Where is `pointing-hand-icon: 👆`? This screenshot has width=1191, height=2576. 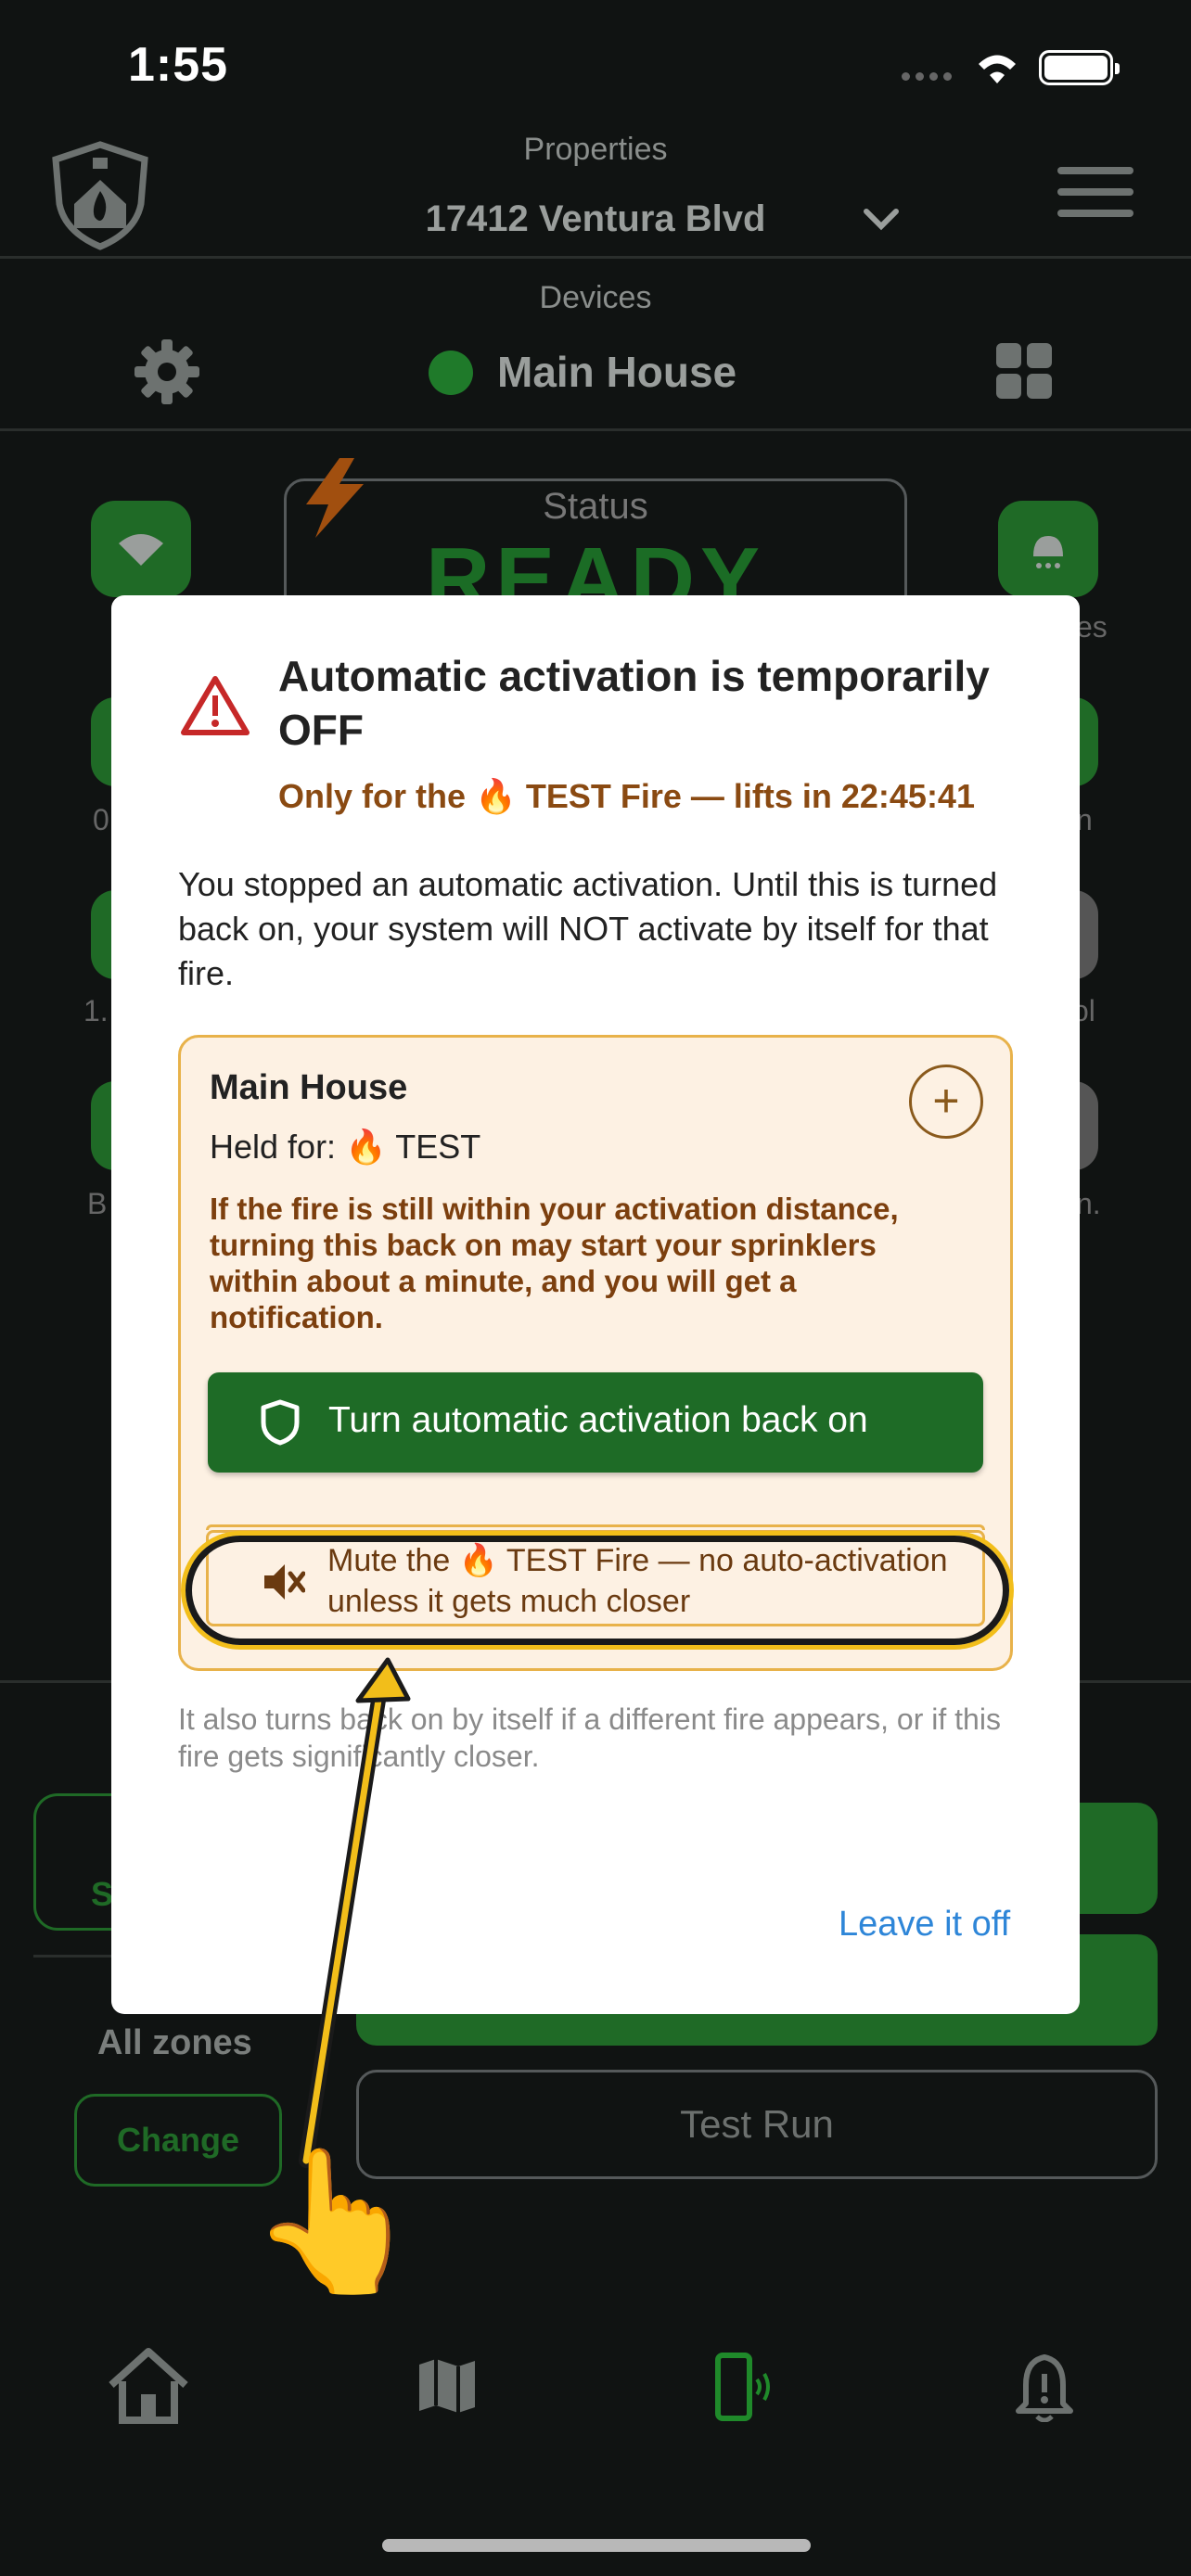 pointing-hand-icon: 👆 is located at coordinates (335, 2221).